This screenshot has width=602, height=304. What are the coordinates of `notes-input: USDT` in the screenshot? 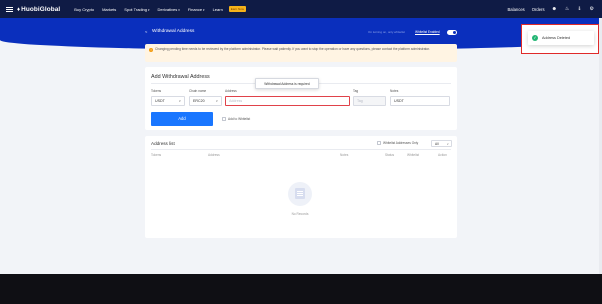 It's located at (420, 101).